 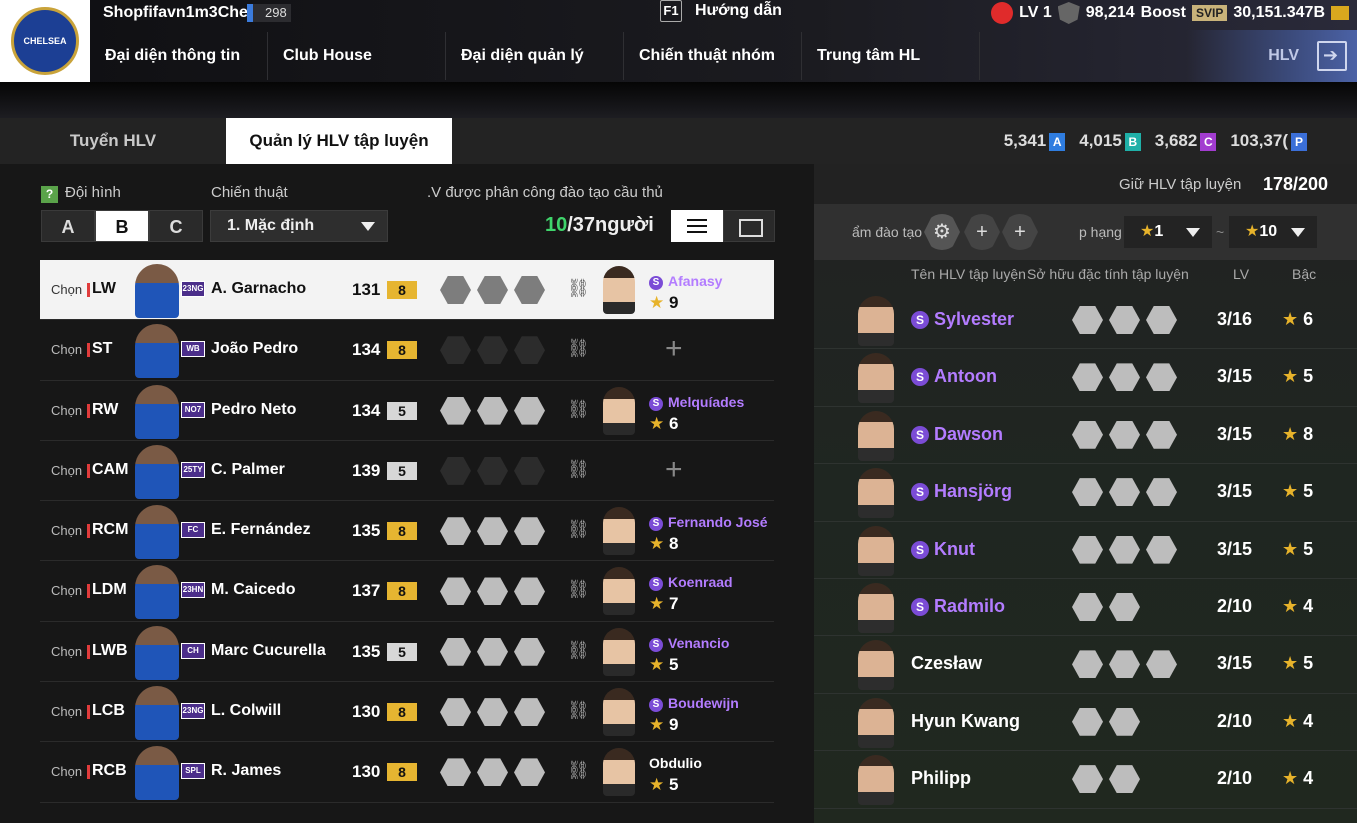 What do you see at coordinates (1168, 232) in the screenshot?
I see `rank-from-select: ★1` at bounding box center [1168, 232].